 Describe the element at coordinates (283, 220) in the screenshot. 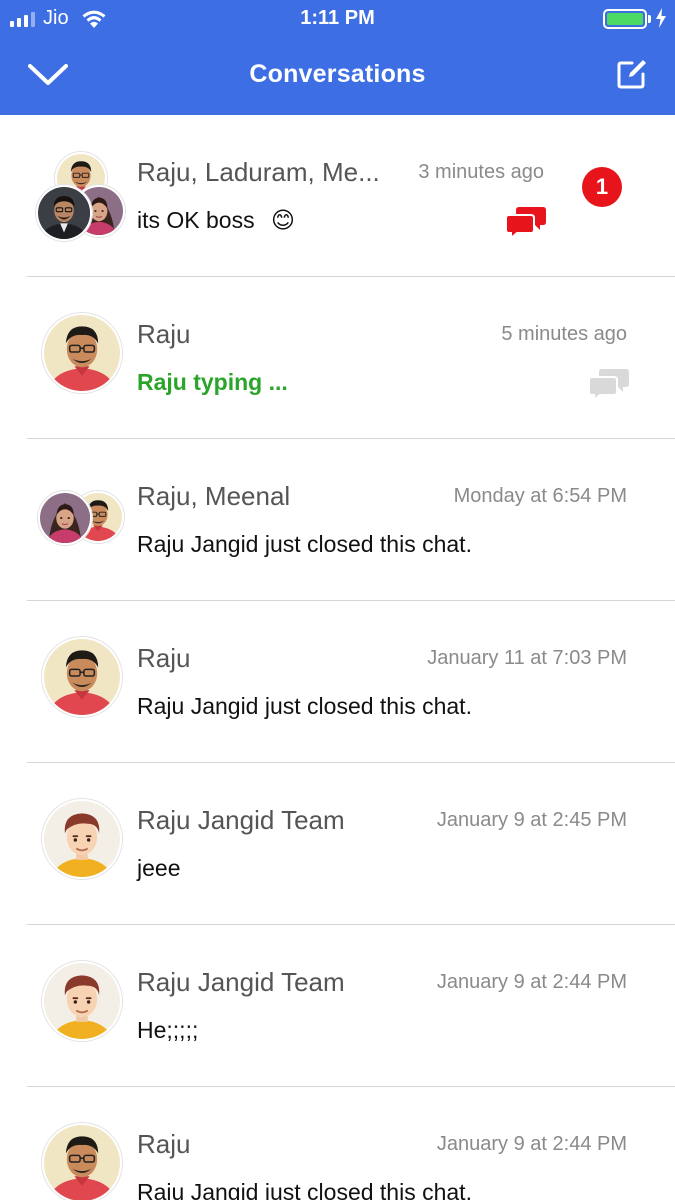

I see `smiley-emoji: 😊` at that location.